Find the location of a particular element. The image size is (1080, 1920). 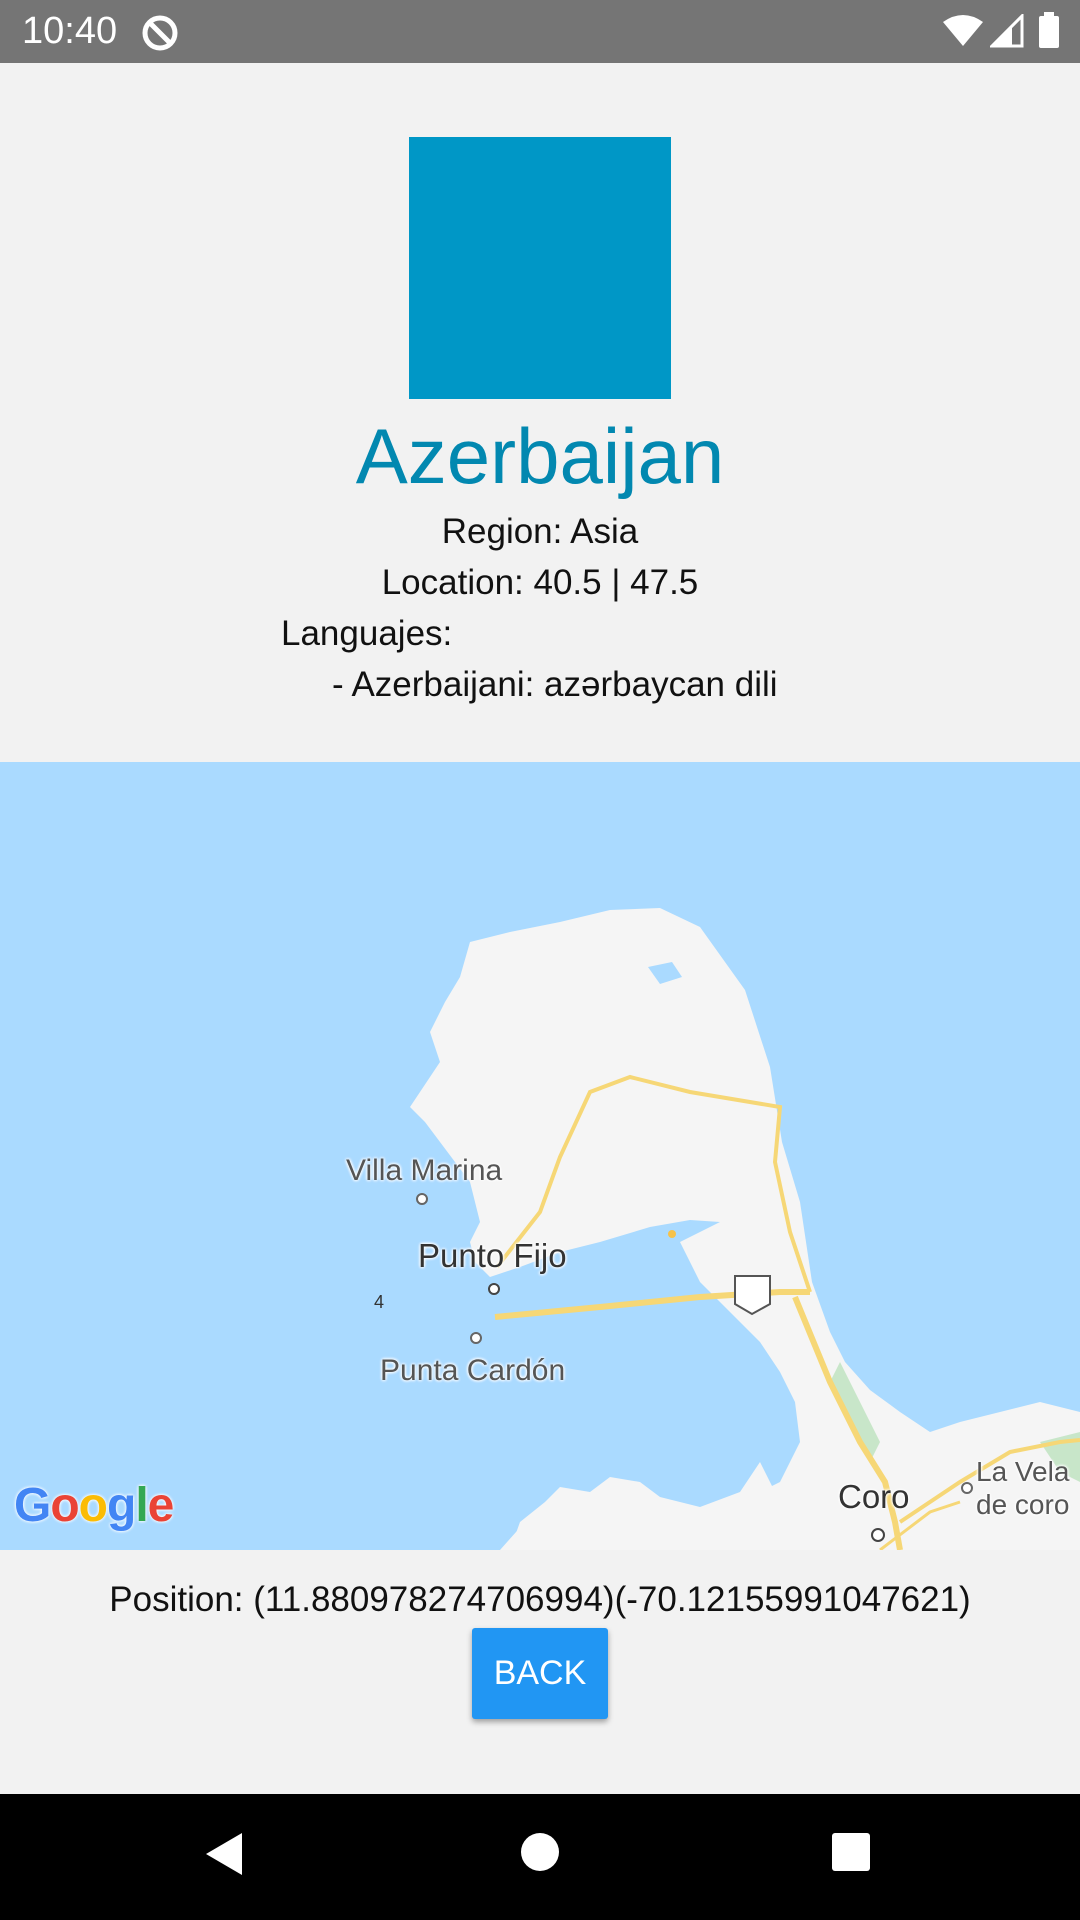

la-vela-marker is located at coordinates (967, 1488).